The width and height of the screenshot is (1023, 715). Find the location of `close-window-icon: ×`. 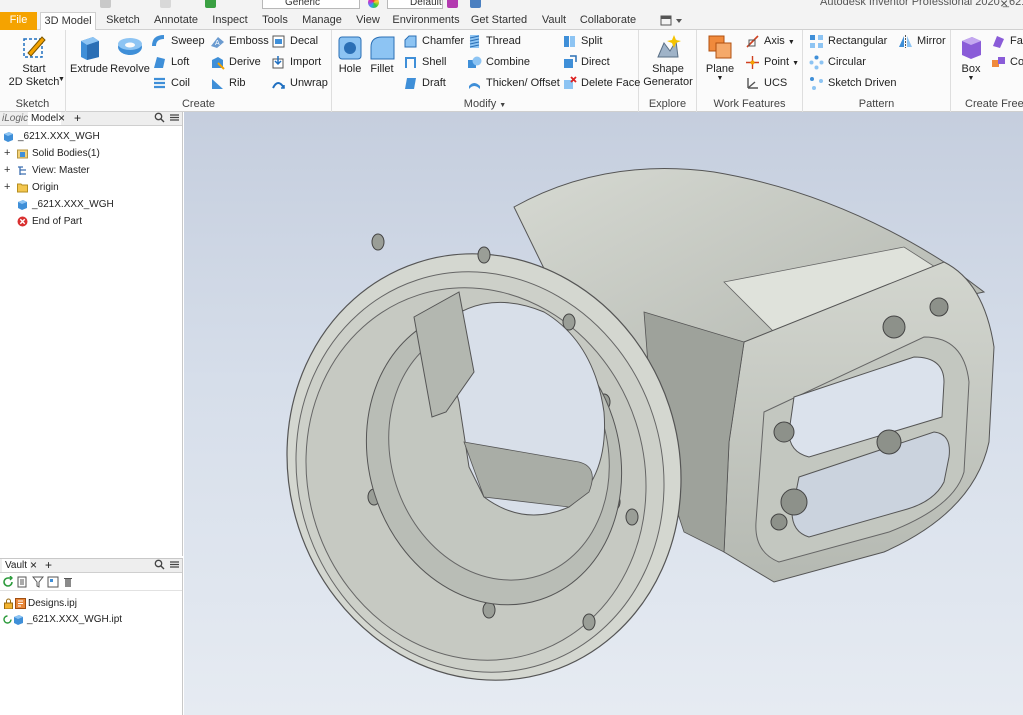

close-window-icon: × is located at coordinates (1004, 5).